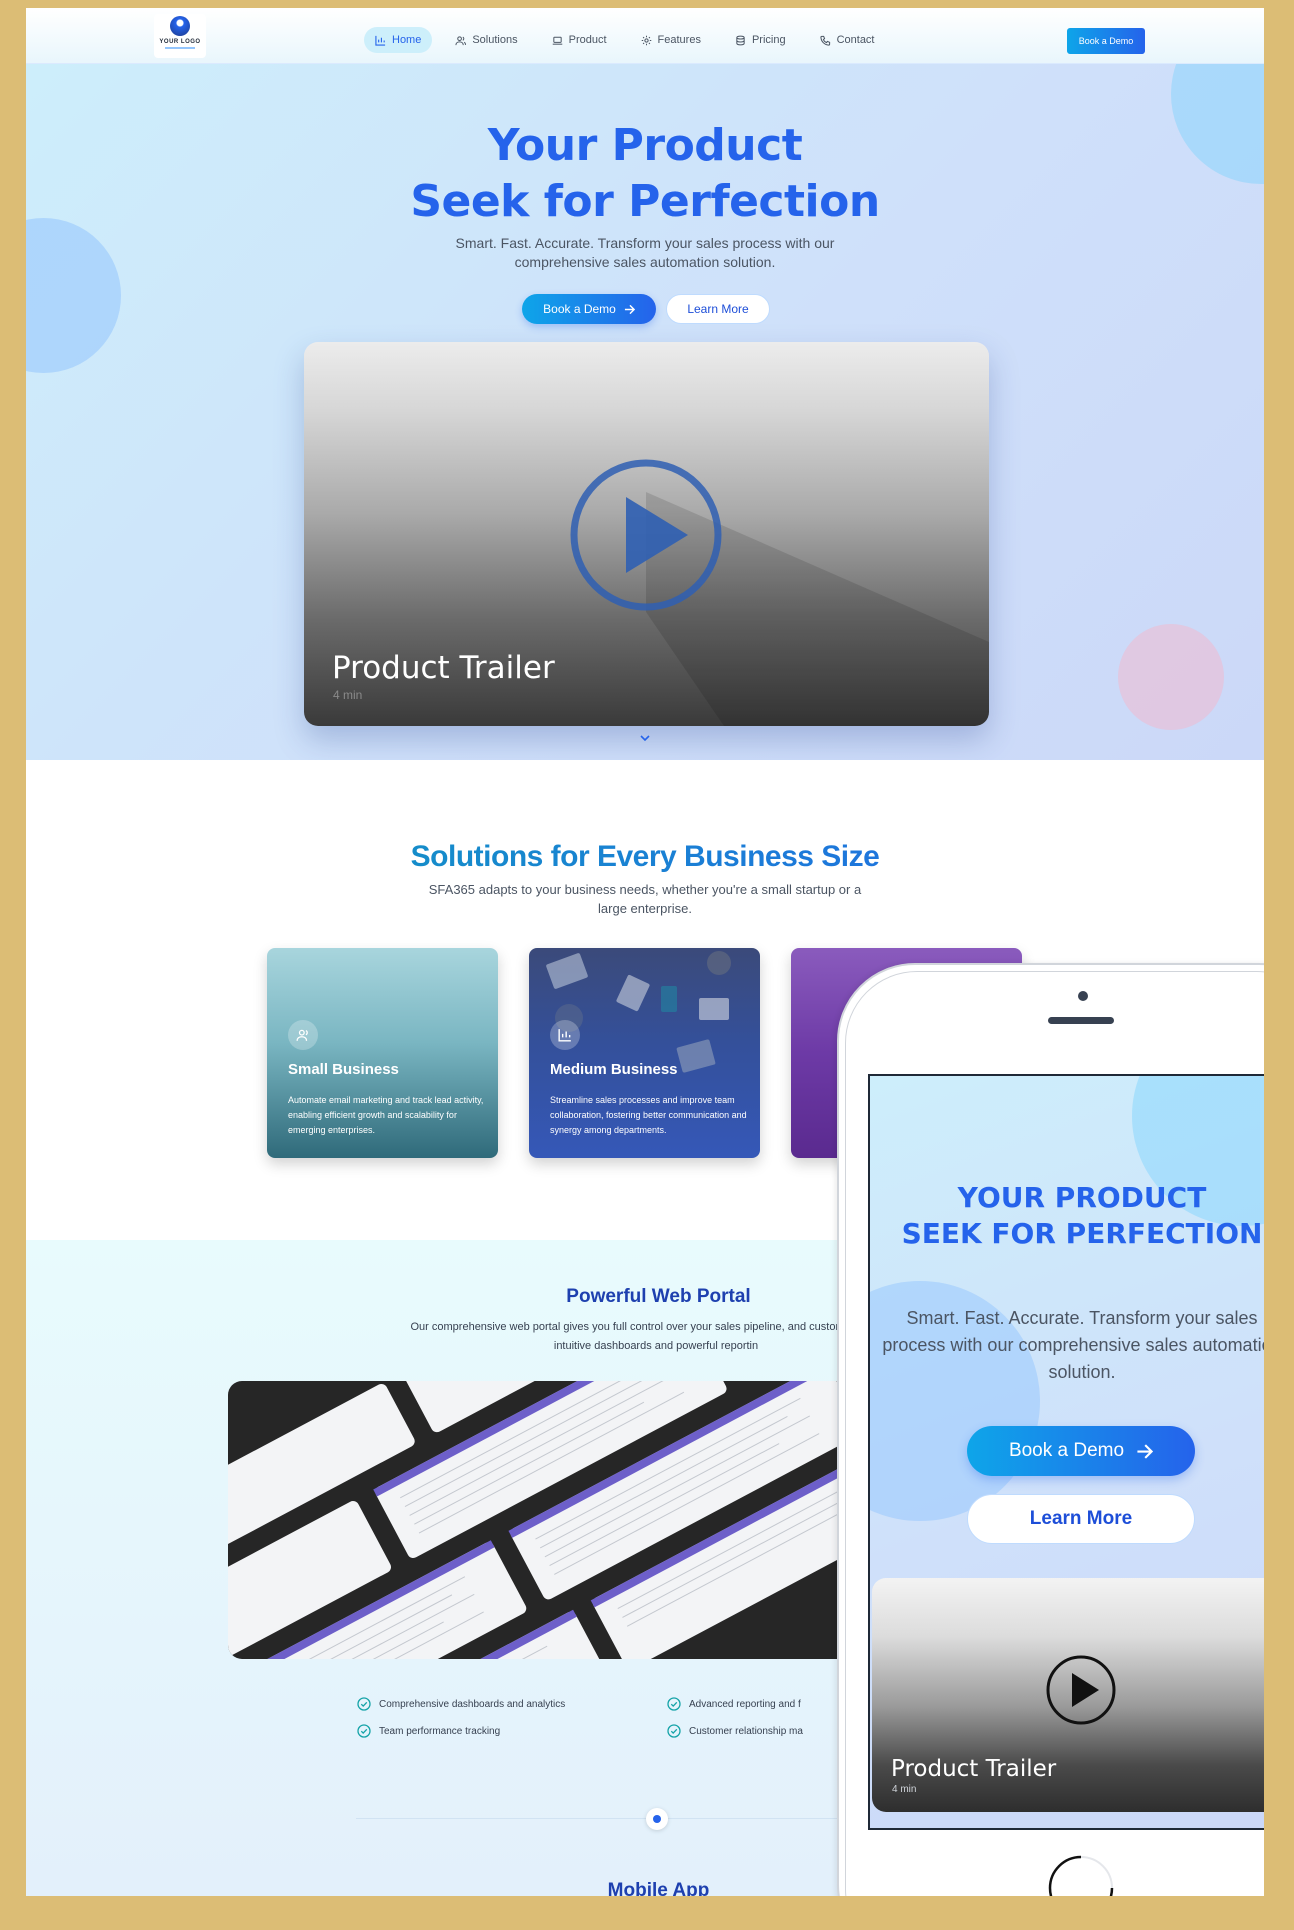 This screenshot has width=1294, height=1930. I want to click on nav-item-pricing: Pricing, so click(760, 40).